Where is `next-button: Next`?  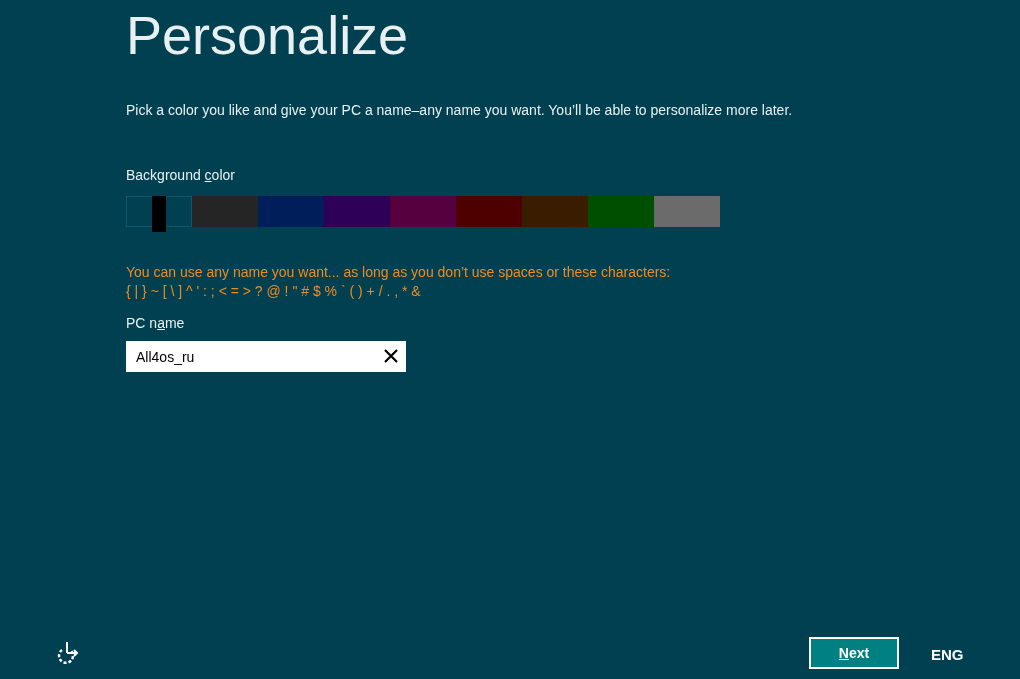 next-button: Next is located at coordinates (854, 653).